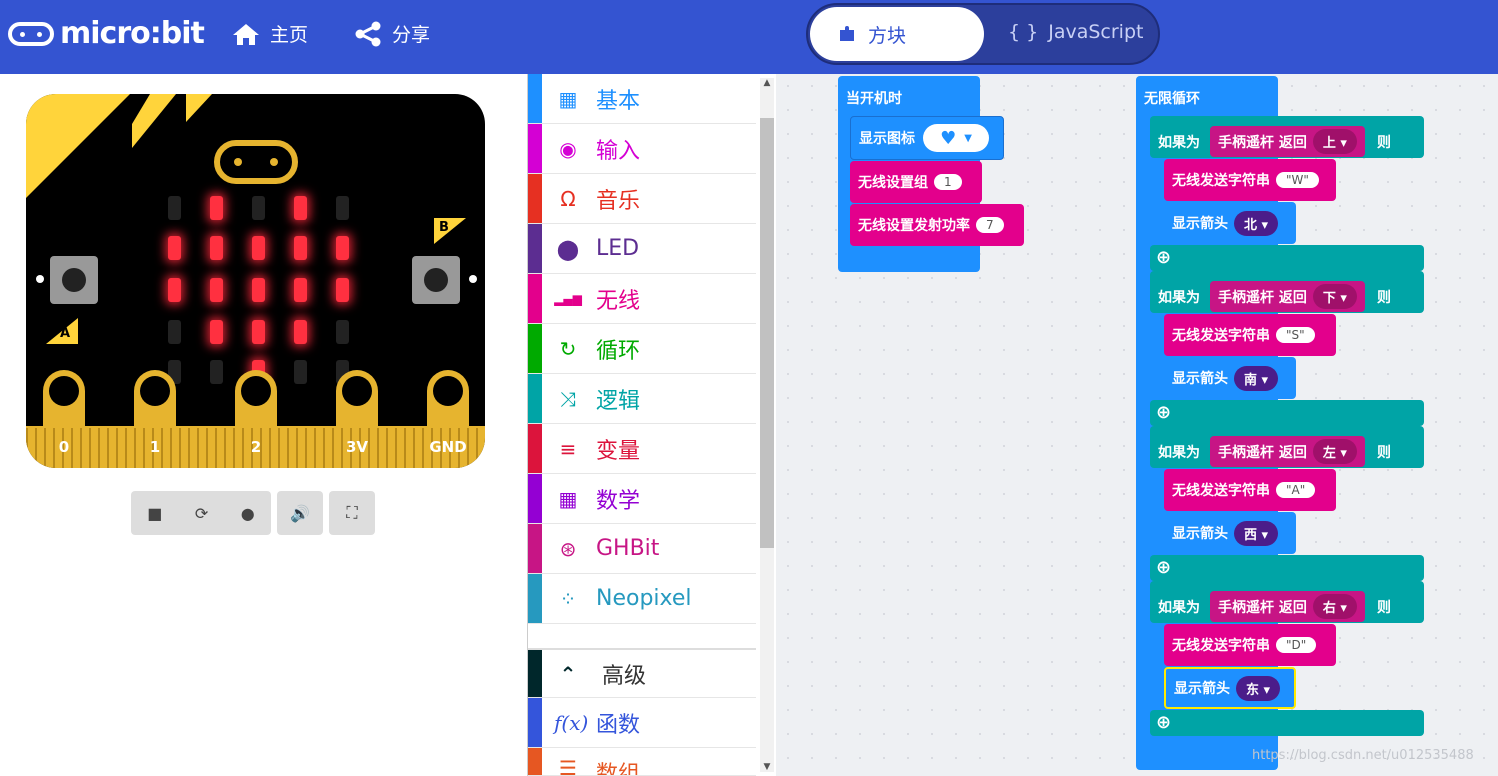 Image resolution: width=1498 pixels, height=776 pixels. What do you see at coordinates (31, 33) in the screenshot?
I see `microbit-logo-icon` at bounding box center [31, 33].